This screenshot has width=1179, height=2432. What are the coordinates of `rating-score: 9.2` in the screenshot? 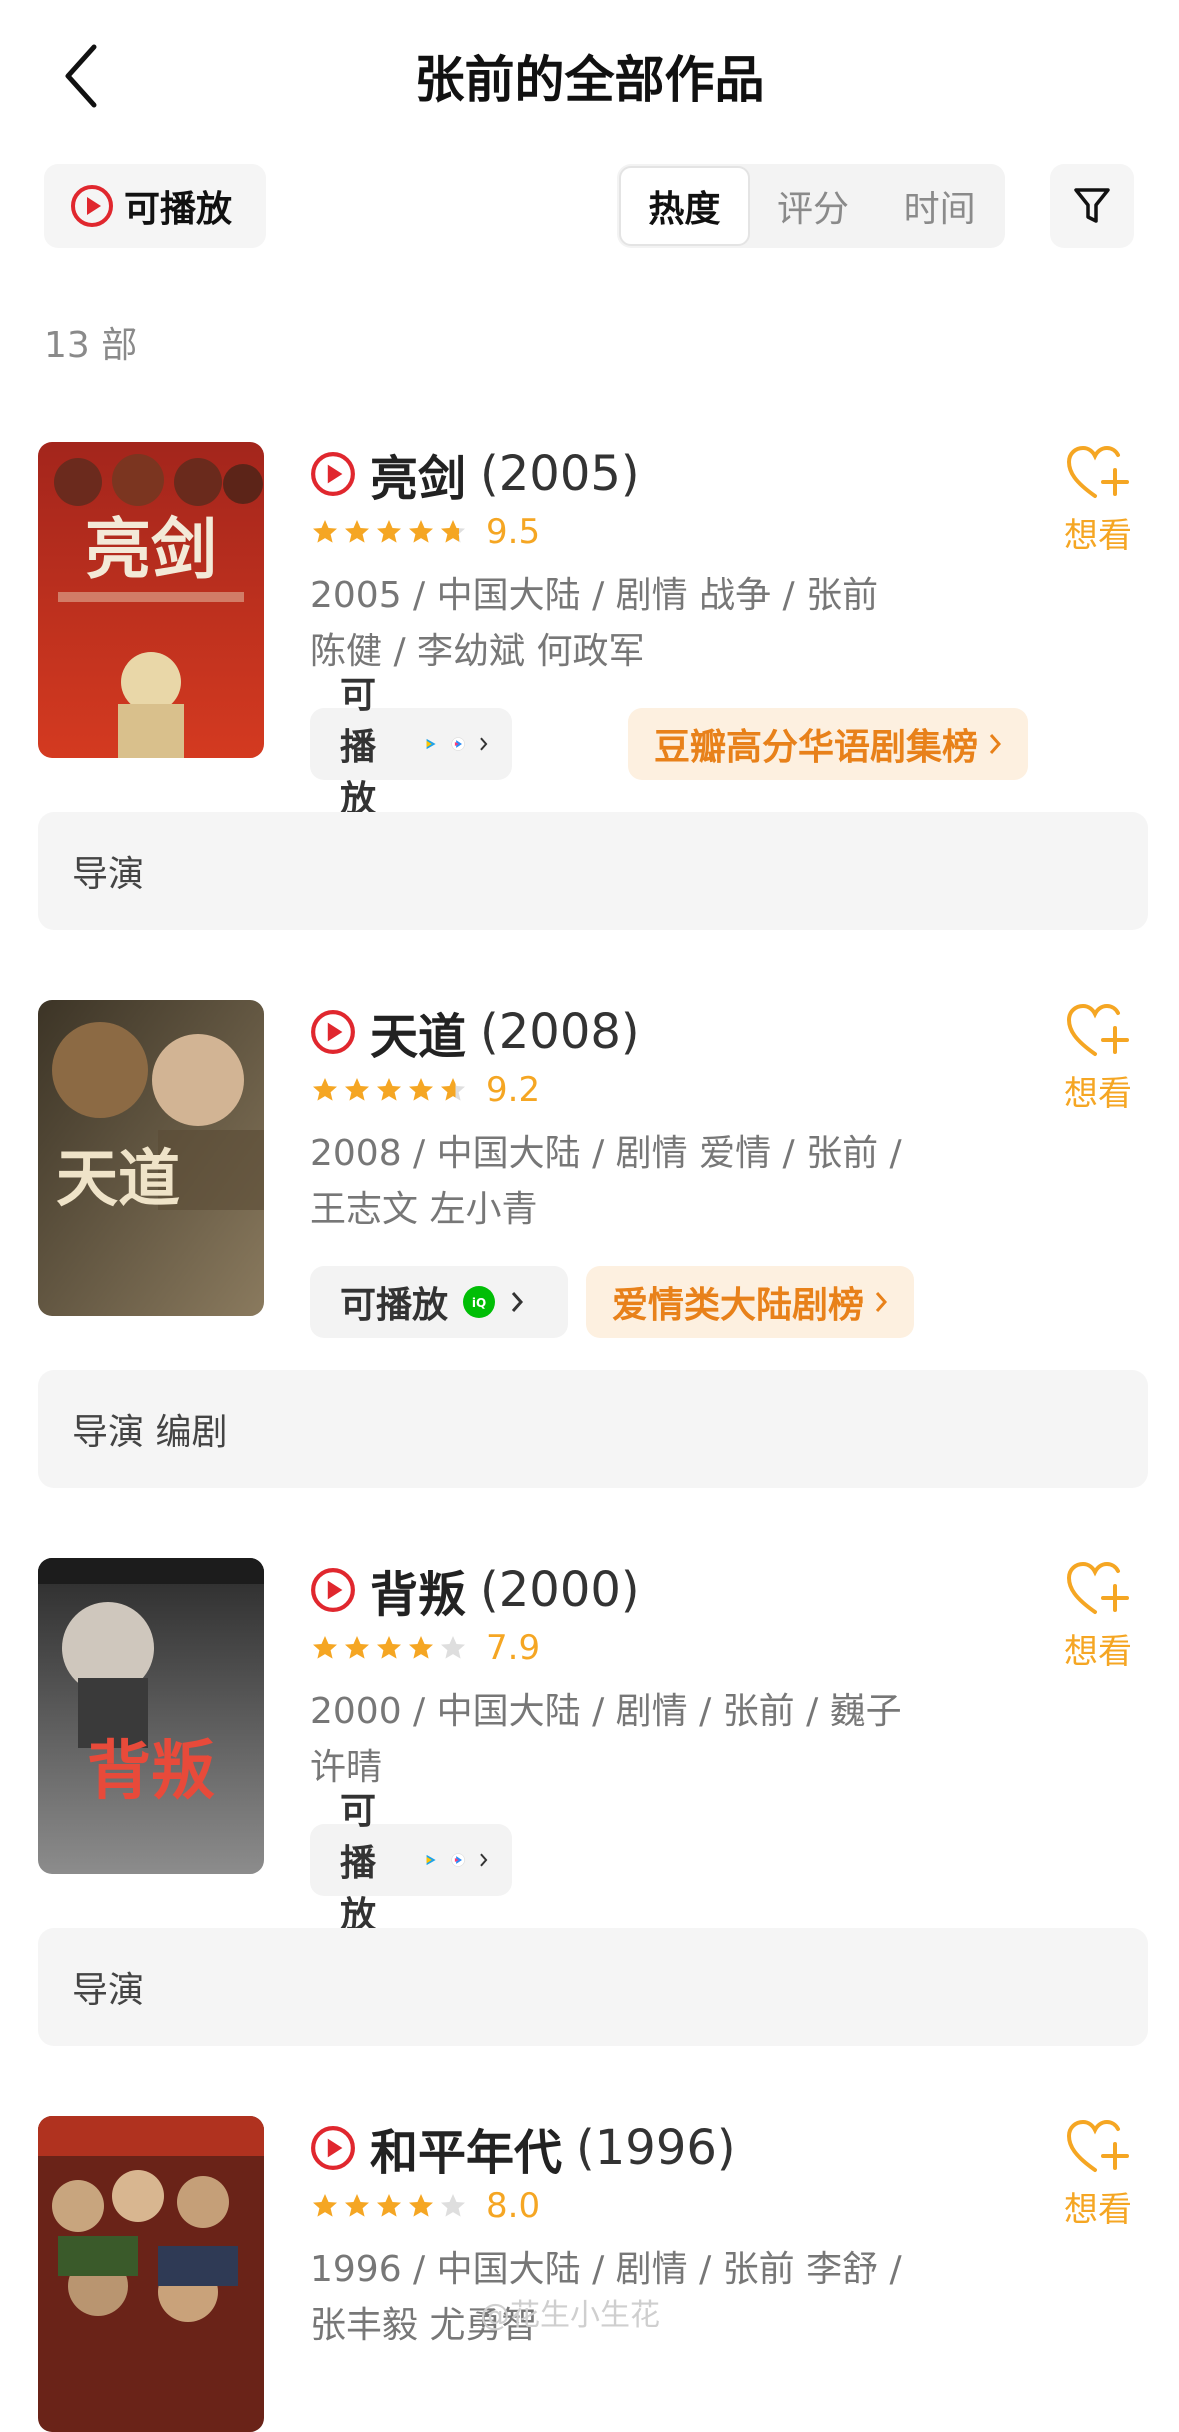 It's located at (513, 1090).